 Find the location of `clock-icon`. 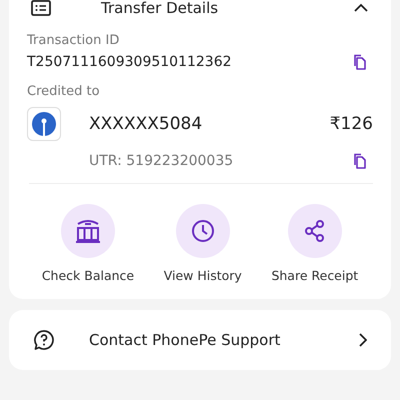

clock-icon is located at coordinates (202, 231).